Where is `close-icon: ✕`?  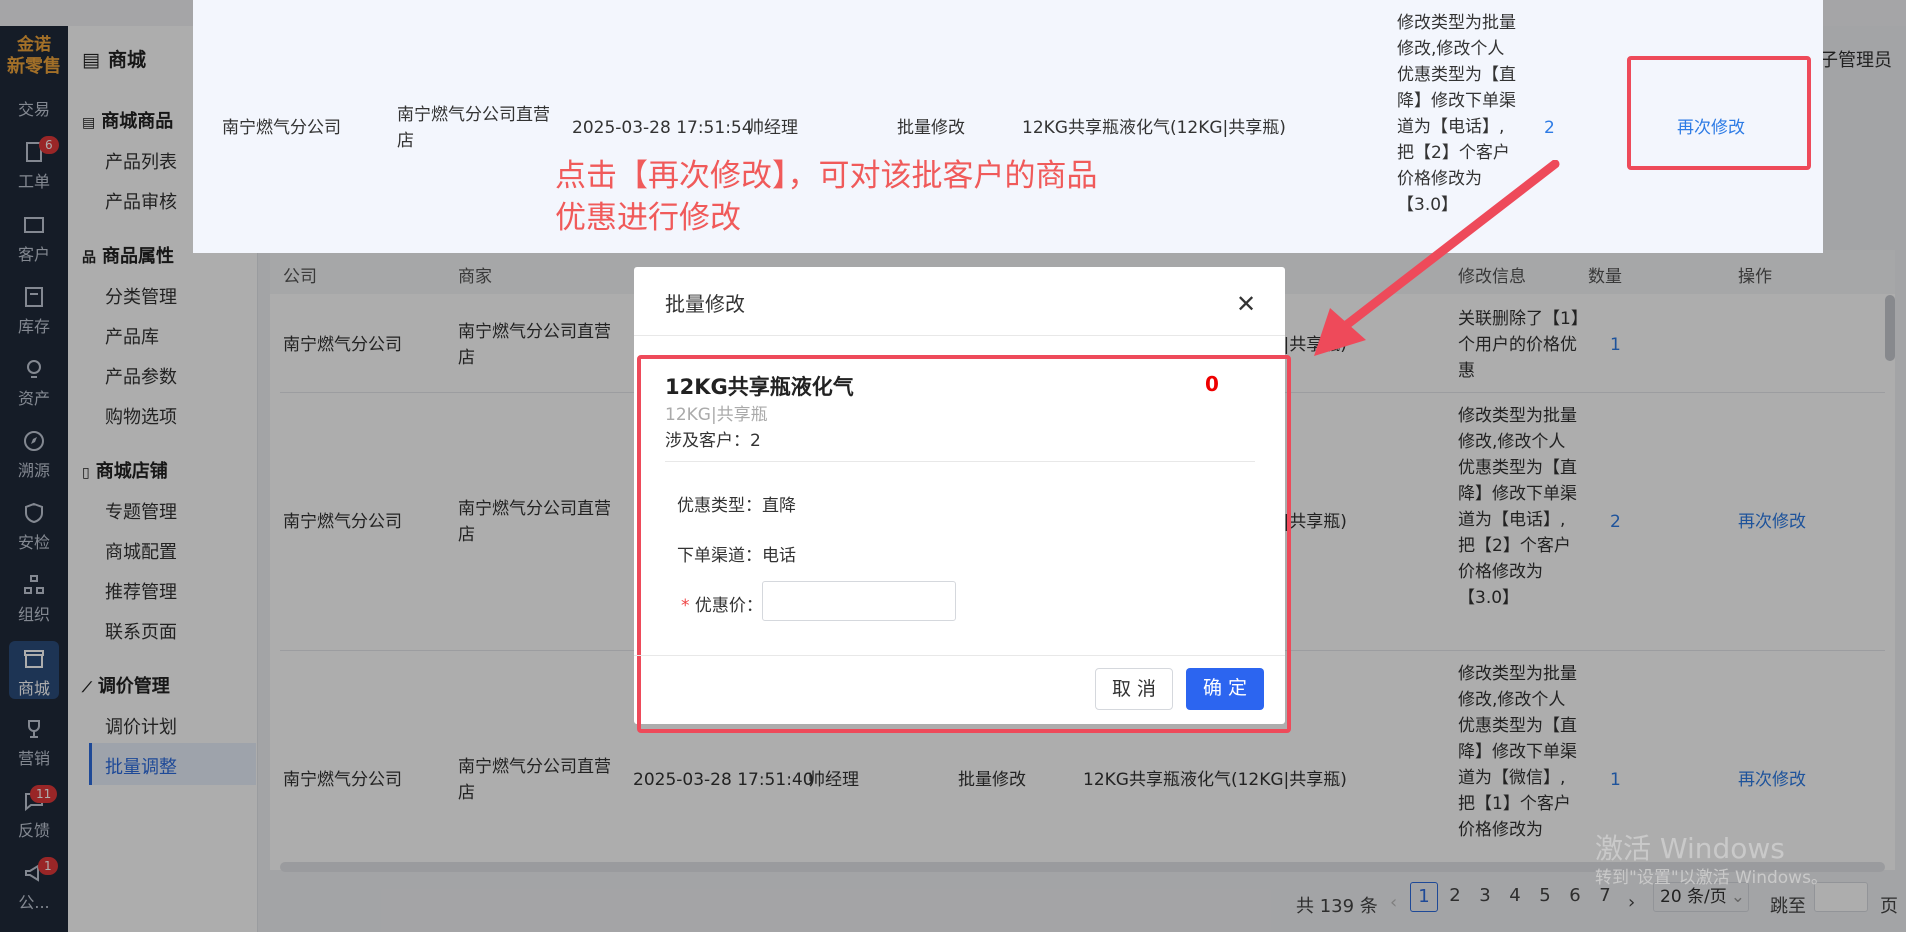
close-icon: ✕ is located at coordinates (1246, 304).